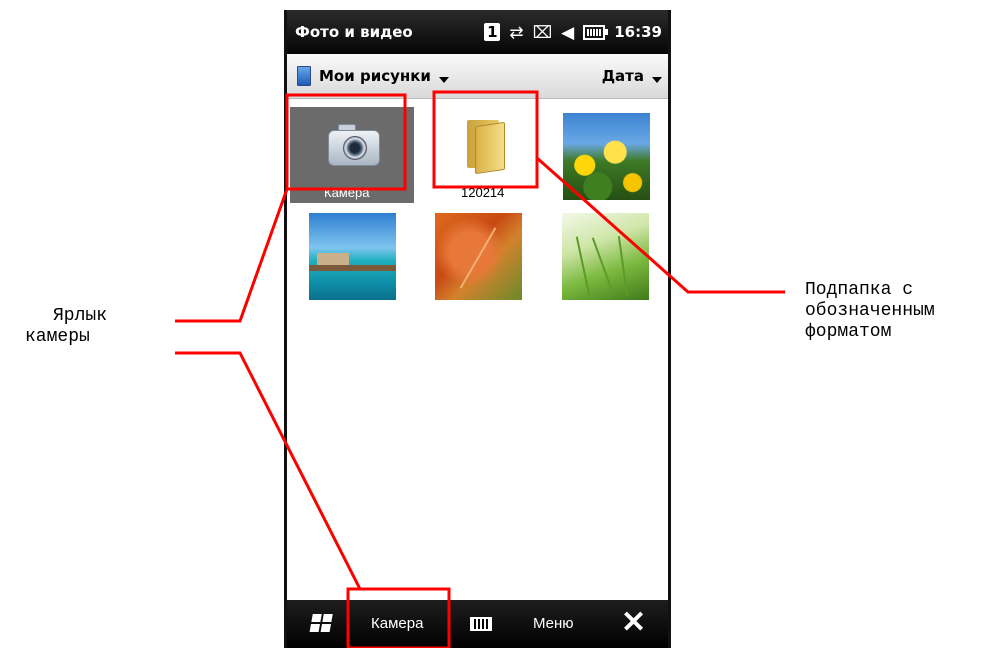  I want to click on annotation-line: Ярлык, so click(80, 316).